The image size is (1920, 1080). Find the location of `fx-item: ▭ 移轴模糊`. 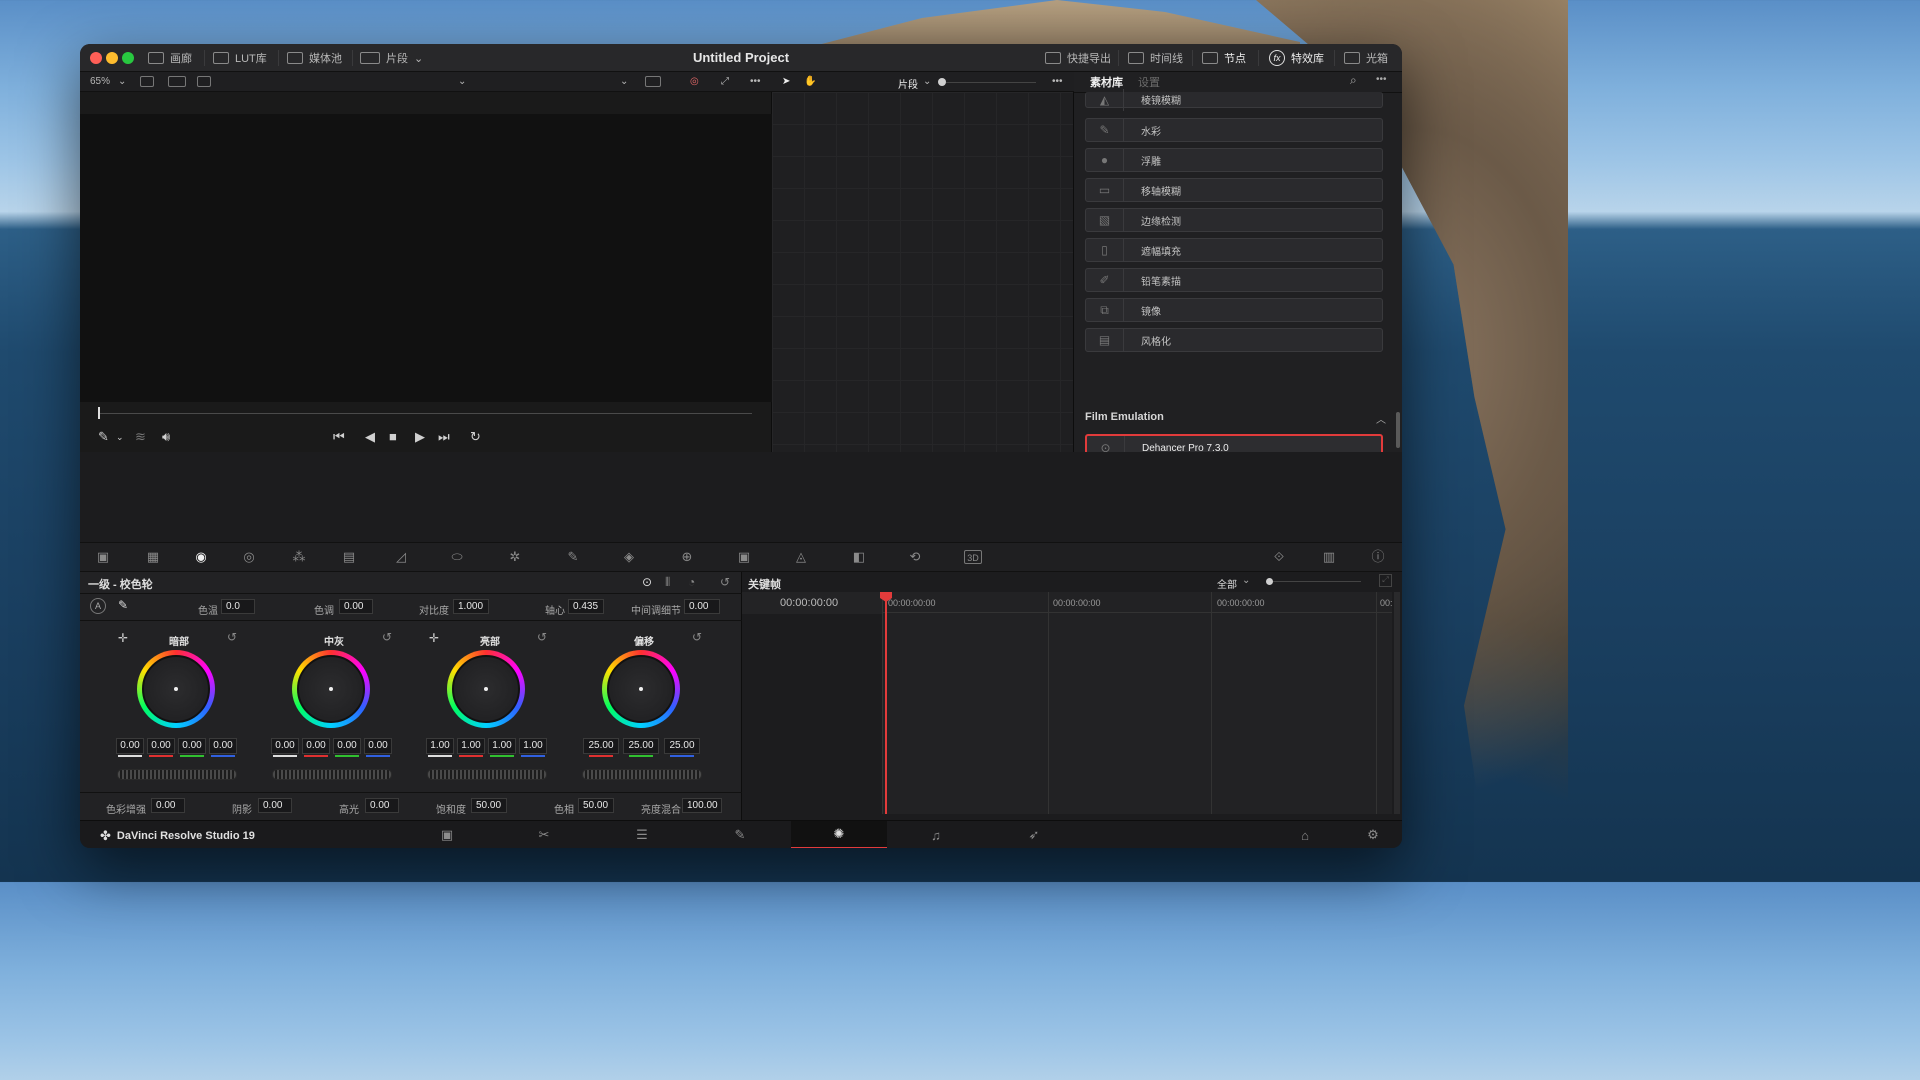

fx-item: ▭ 移轴模糊 is located at coordinates (1234, 190).